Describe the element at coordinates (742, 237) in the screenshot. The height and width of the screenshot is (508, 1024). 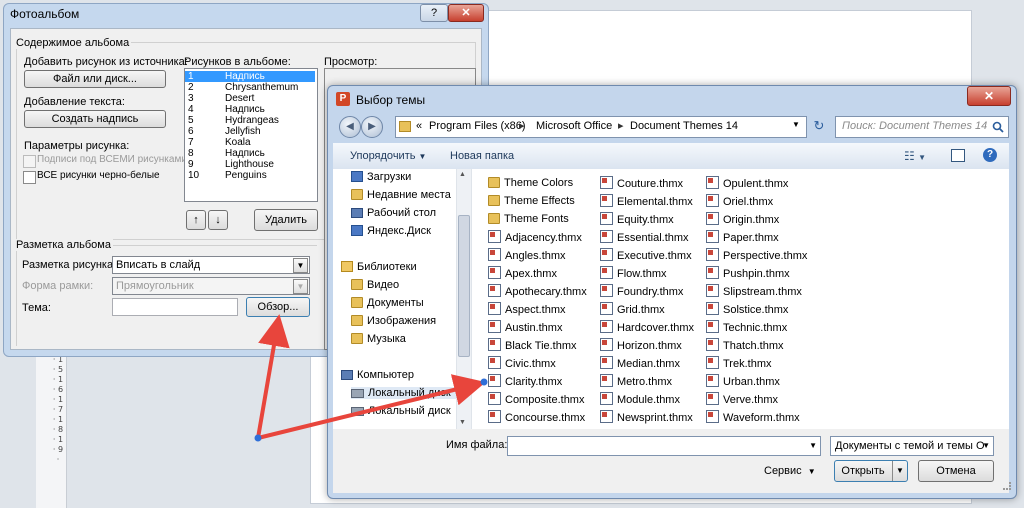
I see `file-item: Paper.thmx` at that location.